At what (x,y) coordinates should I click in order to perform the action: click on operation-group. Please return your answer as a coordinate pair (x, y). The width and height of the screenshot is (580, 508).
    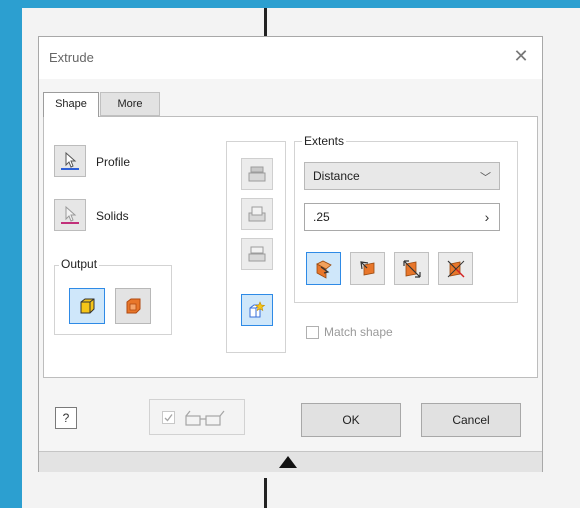
    Looking at the image, I should click on (256, 247).